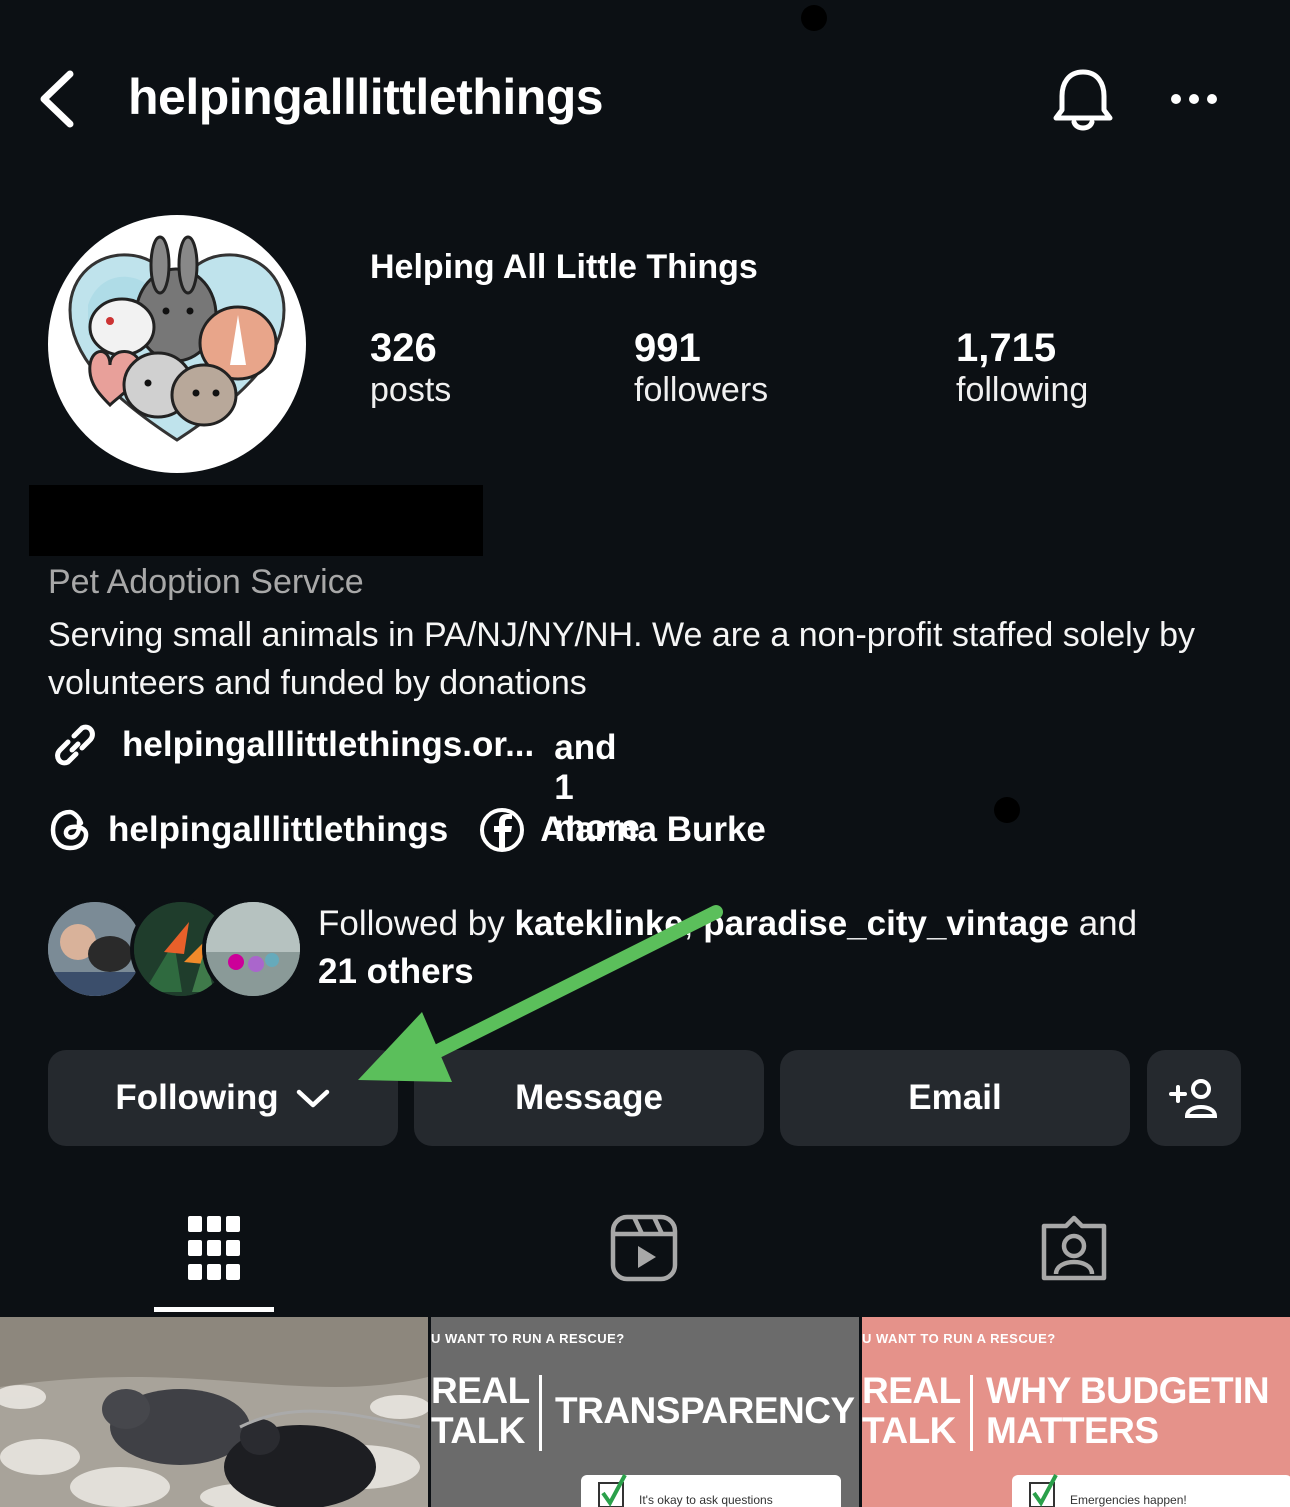  I want to click on note-text: It's okay to ask questions, so click(706, 1500).